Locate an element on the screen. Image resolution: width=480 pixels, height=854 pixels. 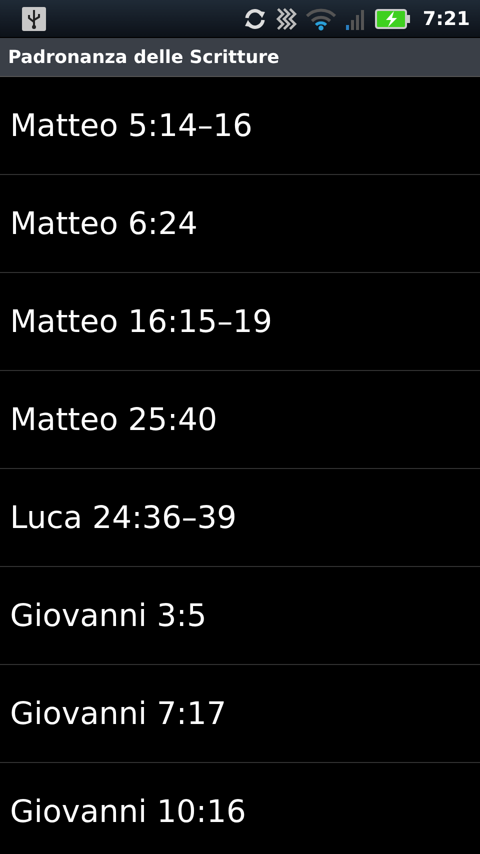
list-item: Luca 24:36–39 is located at coordinates (240, 518).